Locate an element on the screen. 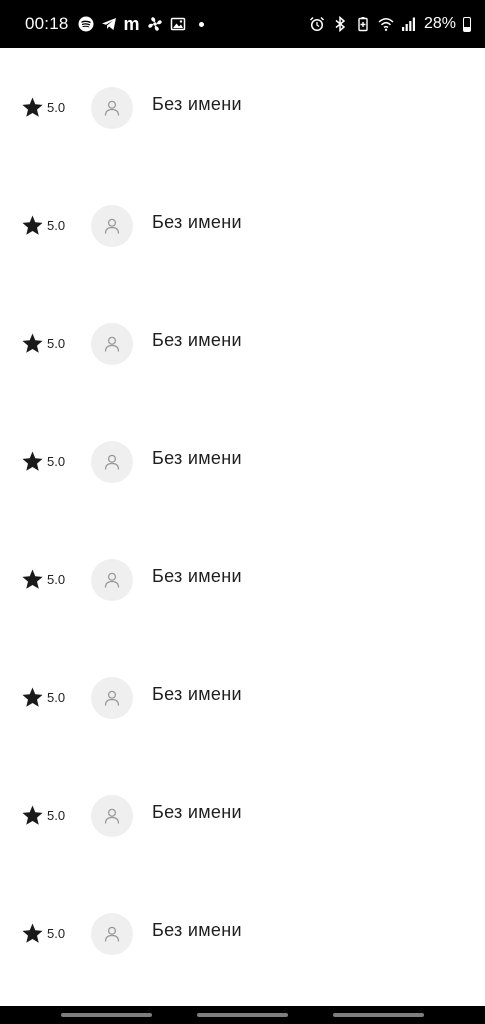 This screenshot has width=485, height=1024. battery-percent: 28% is located at coordinates (439, 23).